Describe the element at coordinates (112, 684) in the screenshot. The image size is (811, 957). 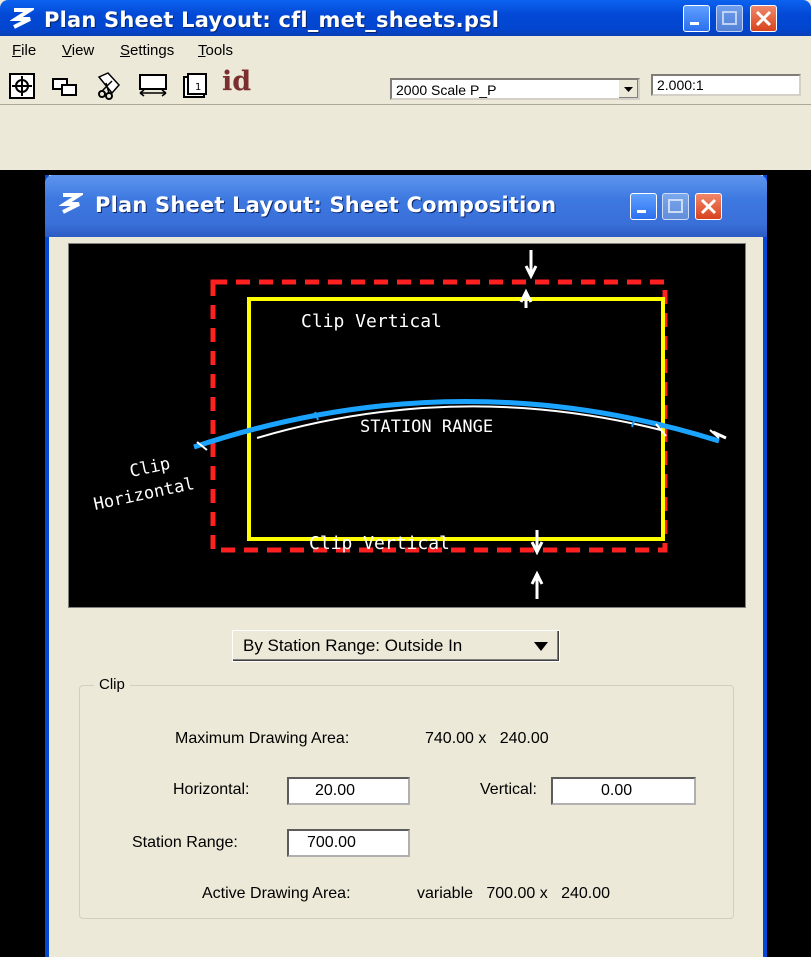
I see `clip-group-legend: Clip` at that location.